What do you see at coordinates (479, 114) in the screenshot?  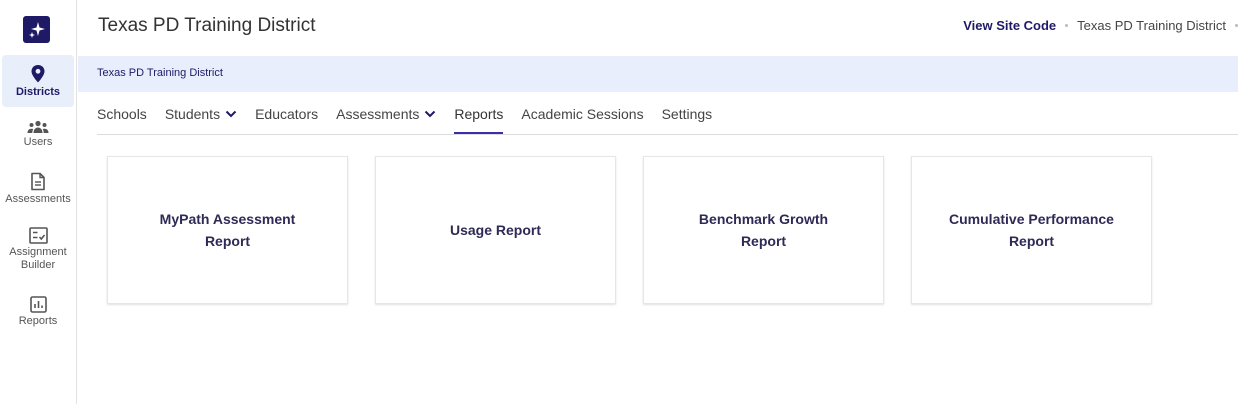 I see `tab-label: Reports` at bounding box center [479, 114].